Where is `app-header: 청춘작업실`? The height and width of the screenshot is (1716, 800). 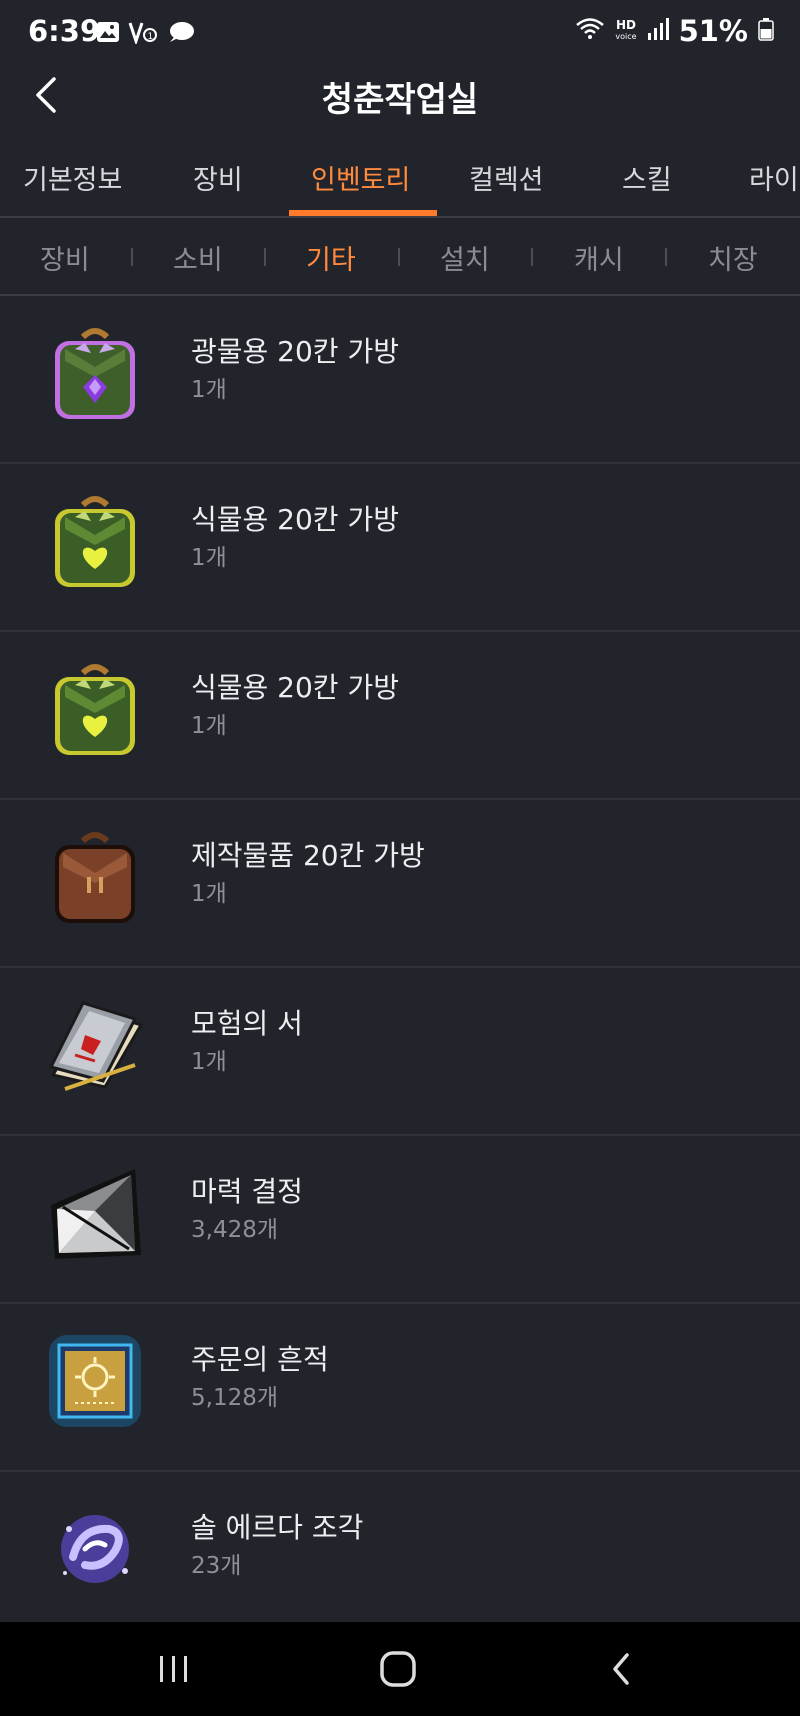 app-header: 청춘작업실 is located at coordinates (400, 95).